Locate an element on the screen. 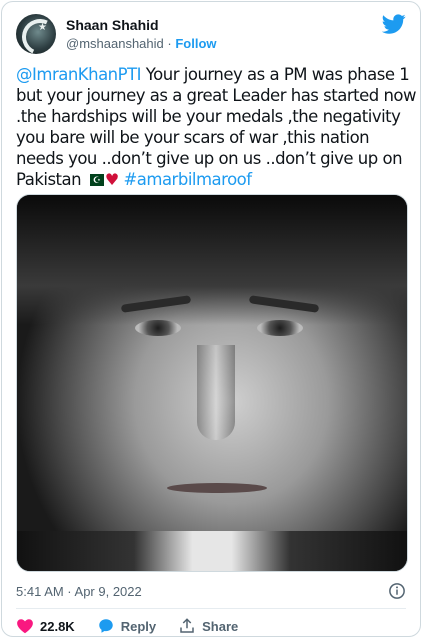 Image resolution: width=424 pixels, height=639 pixels. pakistan-flag-icon is located at coordinates (94, 181).